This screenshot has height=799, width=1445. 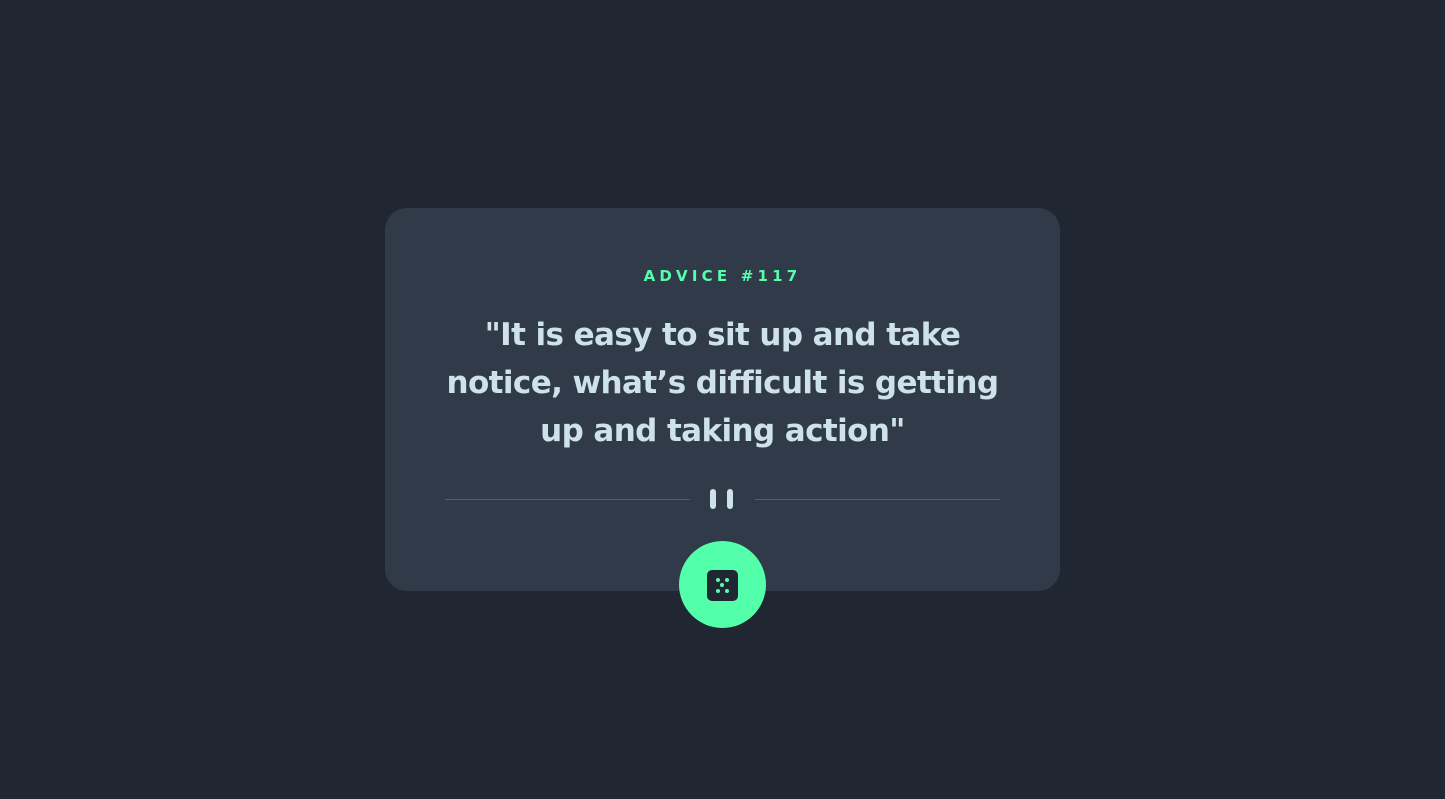 I want to click on divider-line-left, so click(x=567, y=499).